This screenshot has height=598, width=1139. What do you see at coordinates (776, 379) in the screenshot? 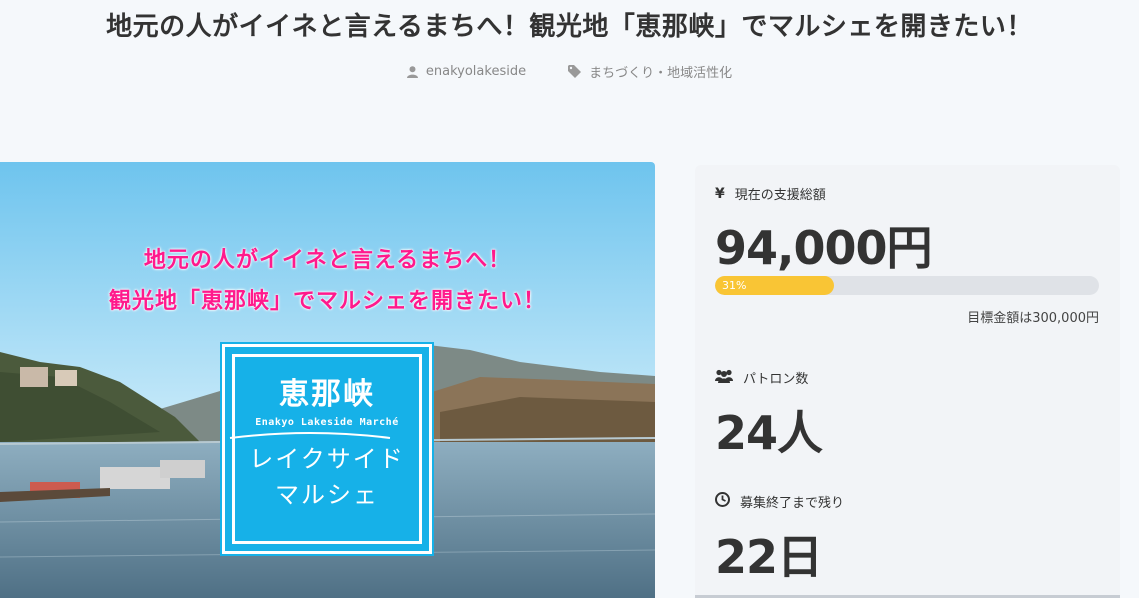
I see `patrons-label: パトロン数` at bounding box center [776, 379].